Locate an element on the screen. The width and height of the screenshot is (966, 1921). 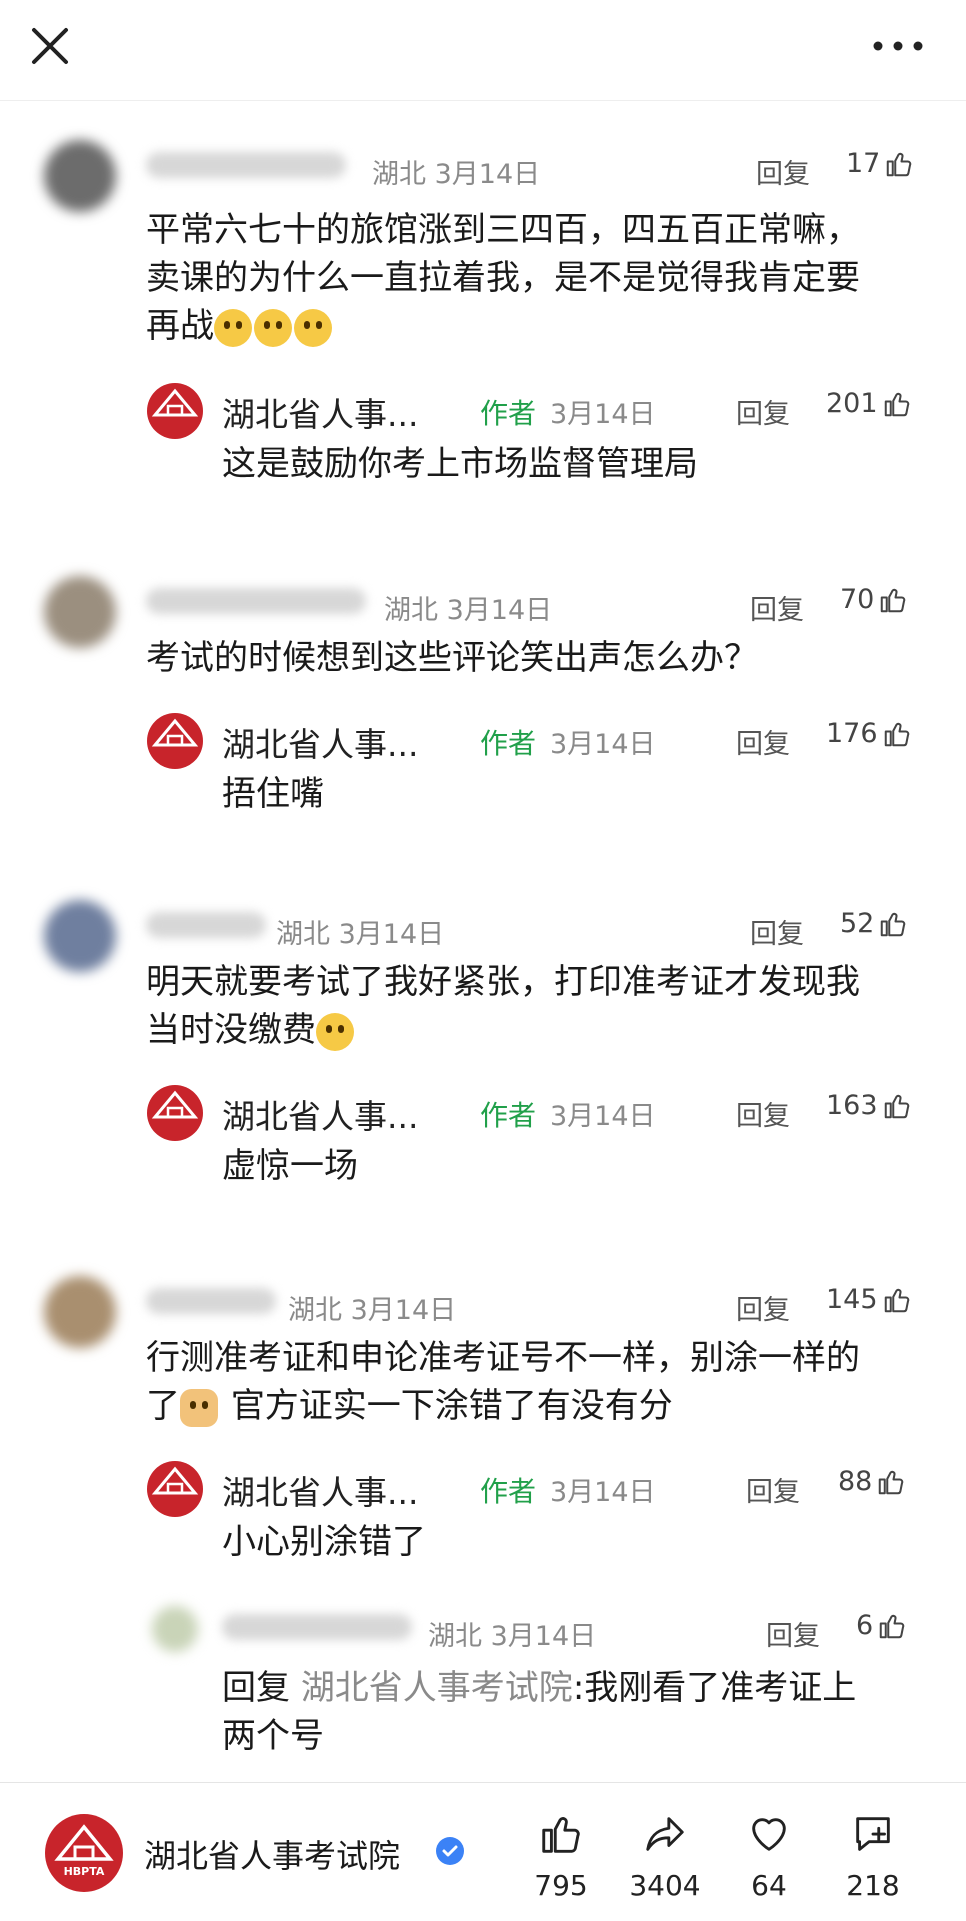
comment-count: 218 is located at coordinates (873, 1885).